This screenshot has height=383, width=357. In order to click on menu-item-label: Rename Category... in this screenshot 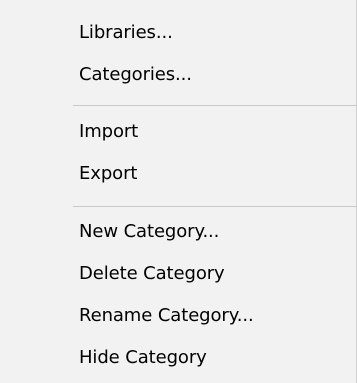, I will do `click(166, 316)`.